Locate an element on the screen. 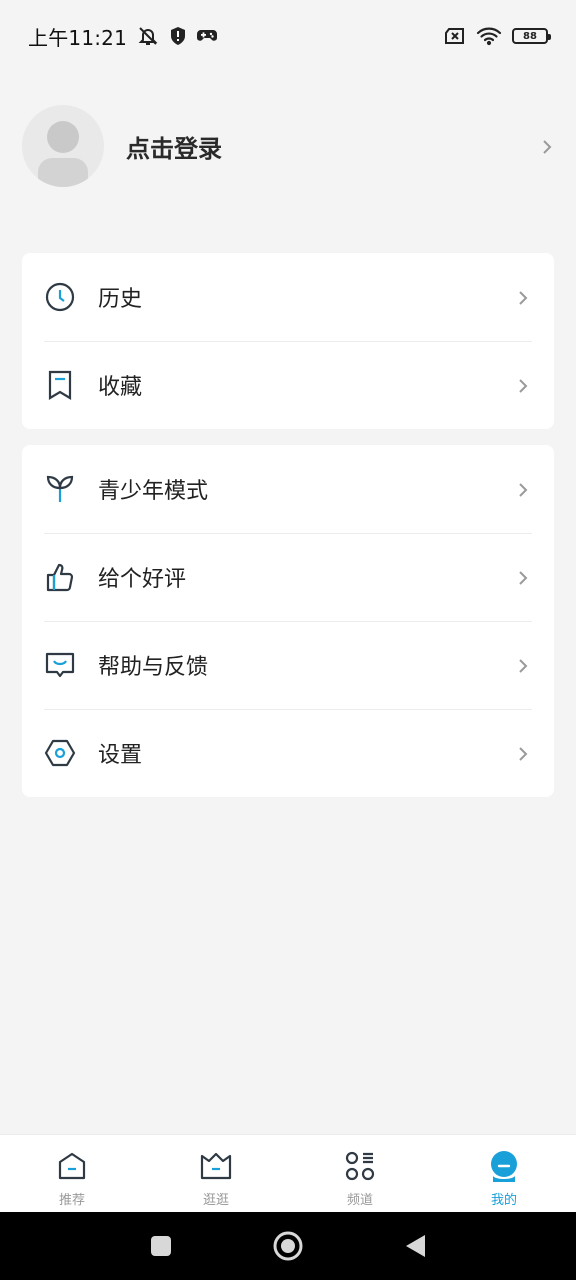 Image resolution: width=576 pixels, height=1280 pixels. menu-card-1: 历史 收藏 is located at coordinates (288, 341).